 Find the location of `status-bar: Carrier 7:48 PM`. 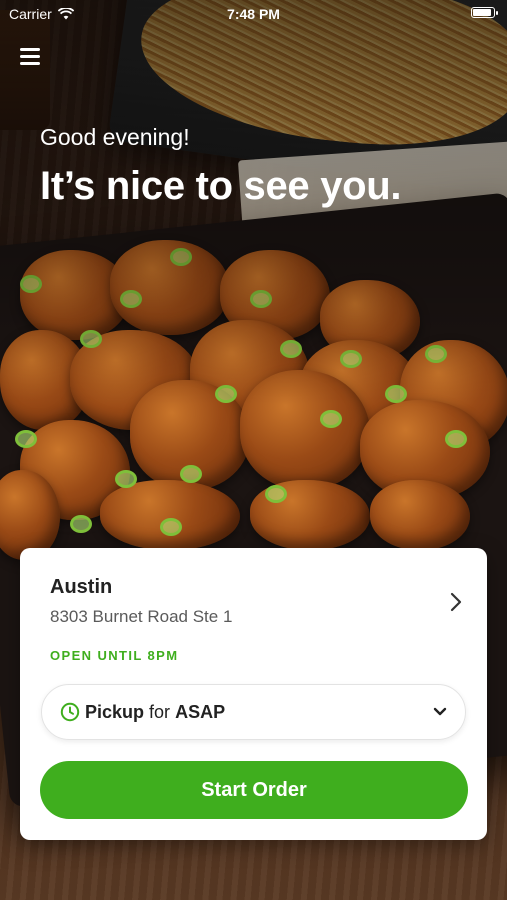

status-bar: Carrier 7:48 PM is located at coordinates (253, 14).